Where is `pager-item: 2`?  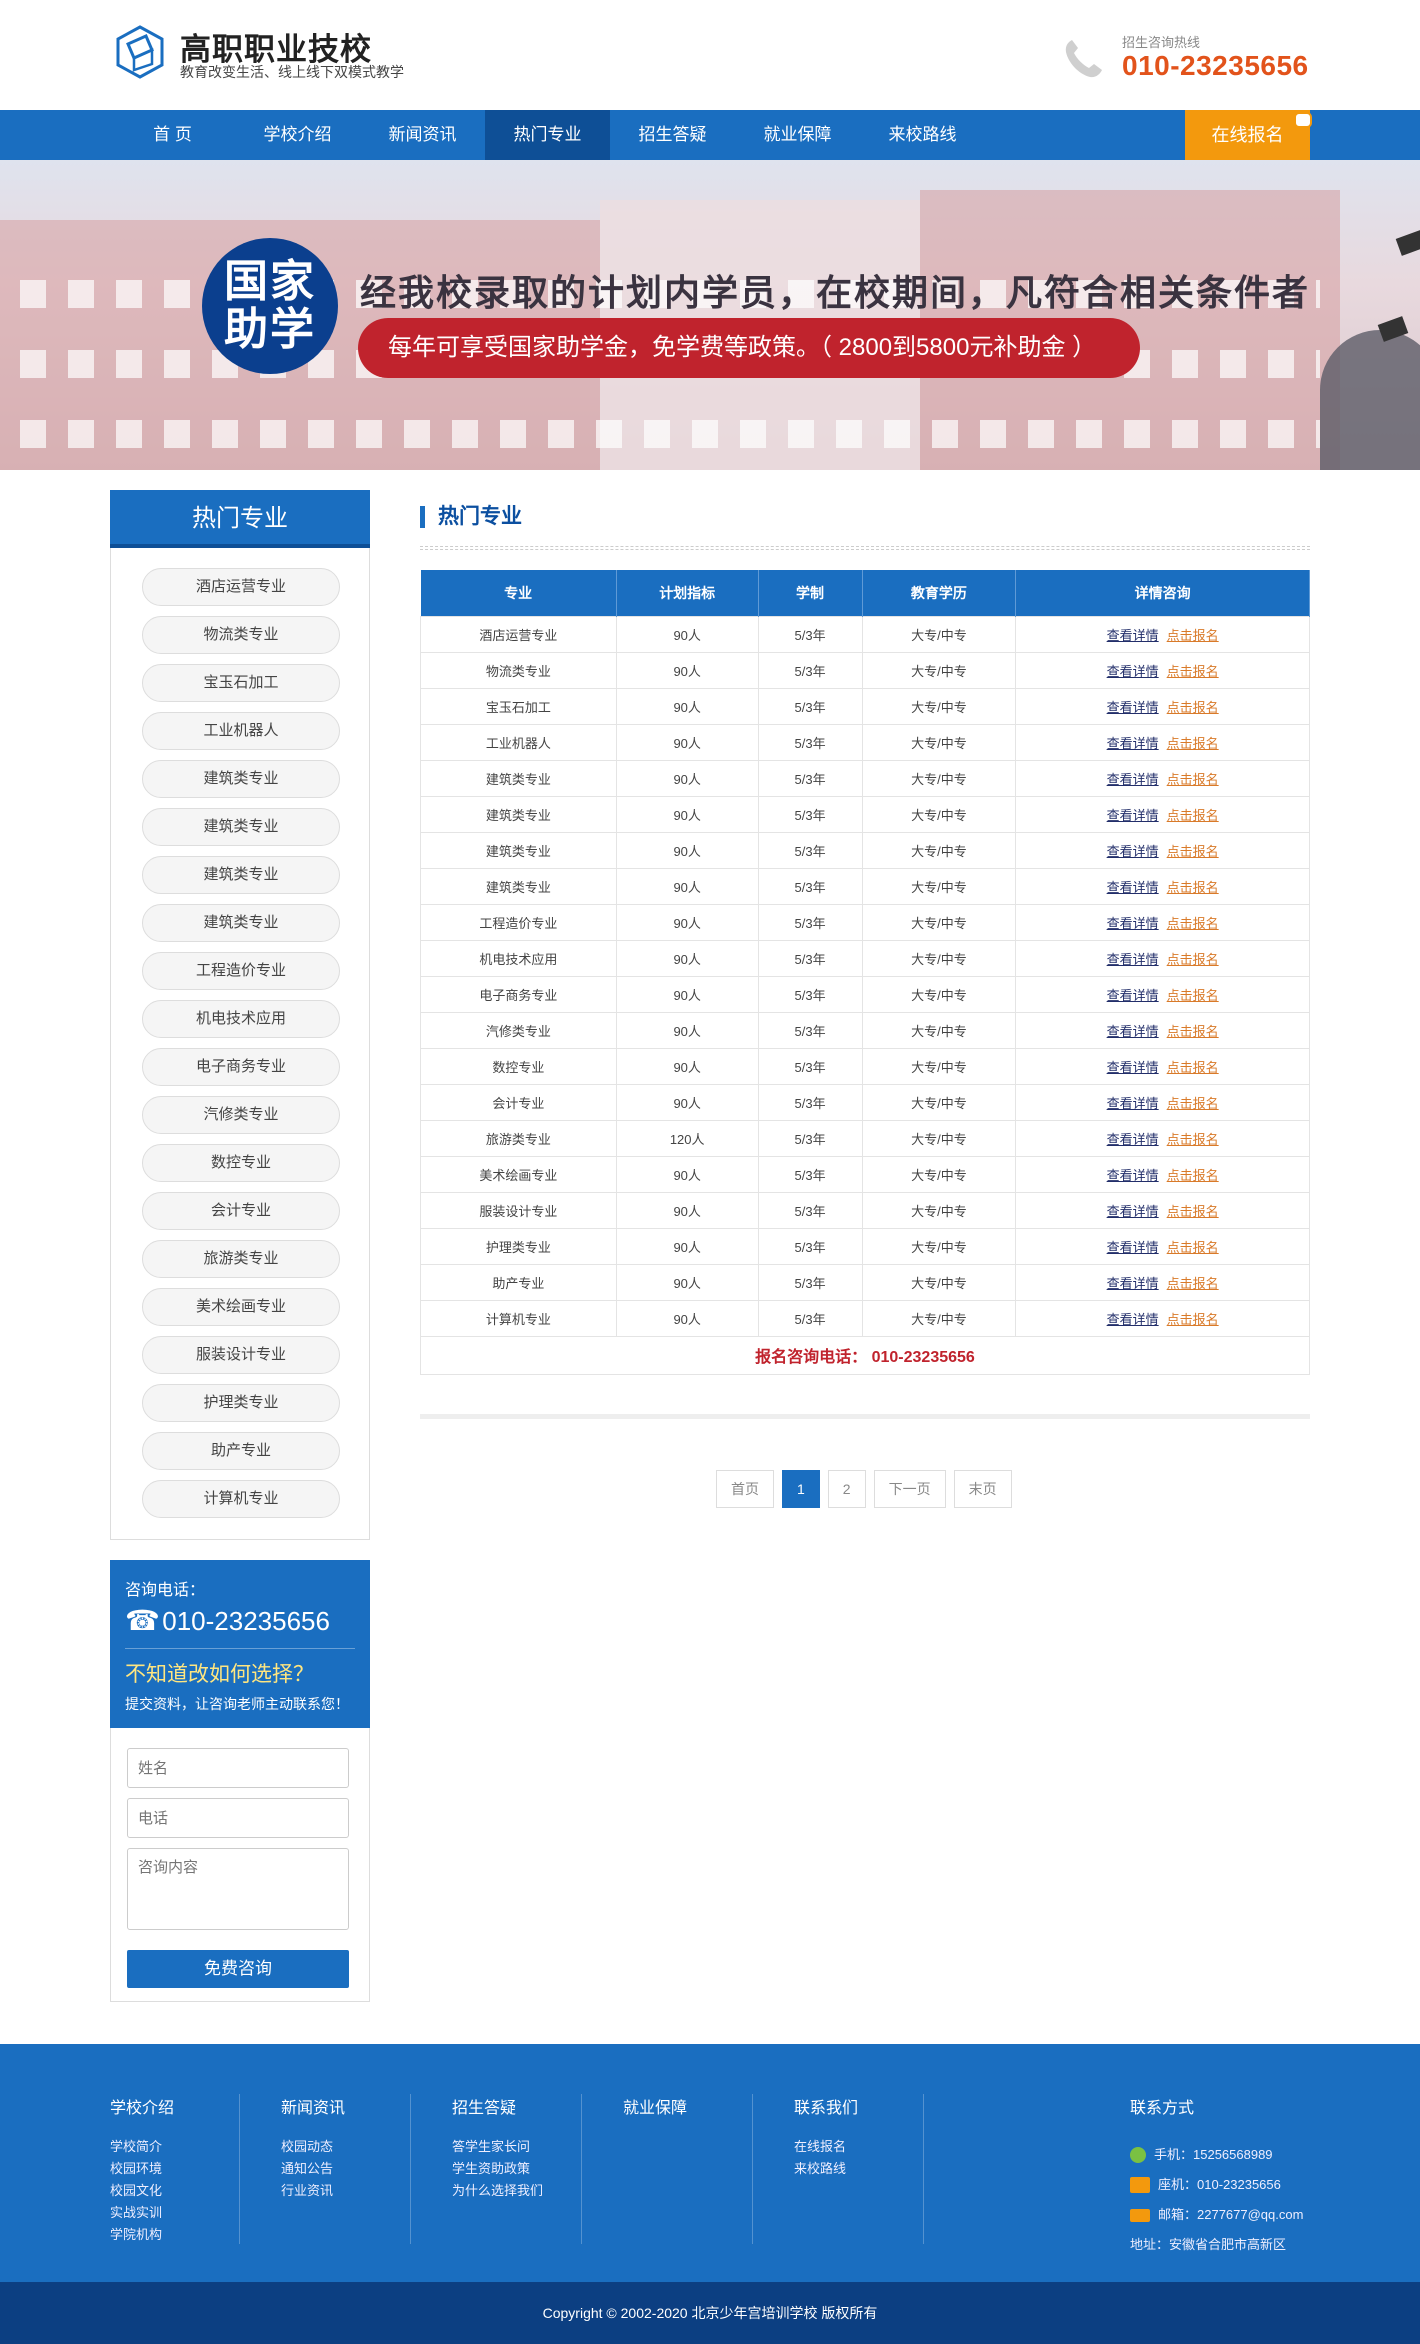
pager-item: 2 is located at coordinates (846, 1489).